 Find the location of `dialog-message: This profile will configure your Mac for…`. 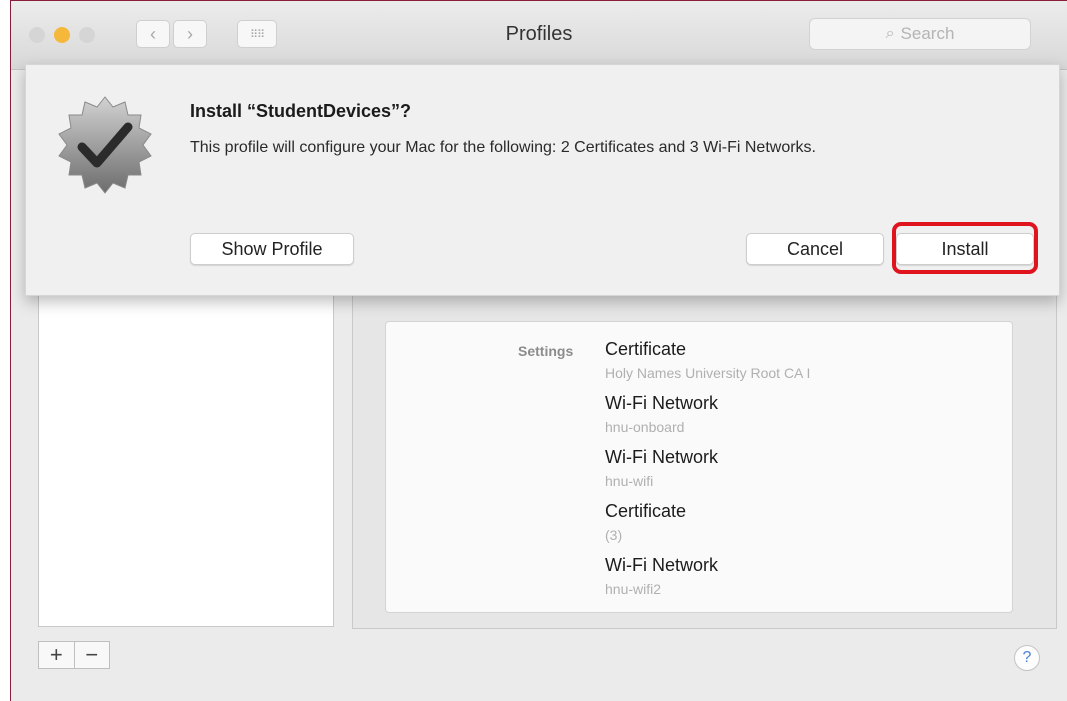

dialog-message: This profile will configure your Mac for… is located at coordinates (503, 147).